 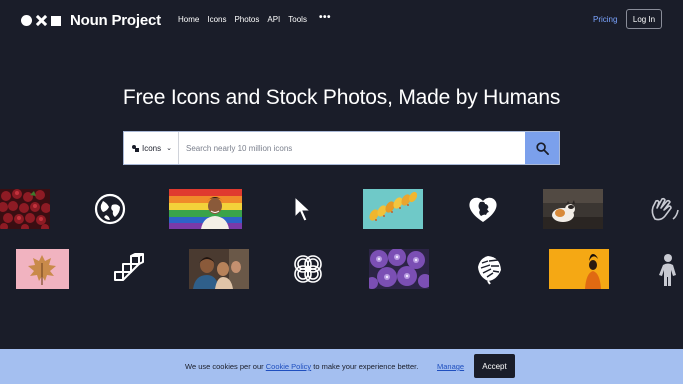 I want to click on nav-api: API, so click(x=273, y=19).